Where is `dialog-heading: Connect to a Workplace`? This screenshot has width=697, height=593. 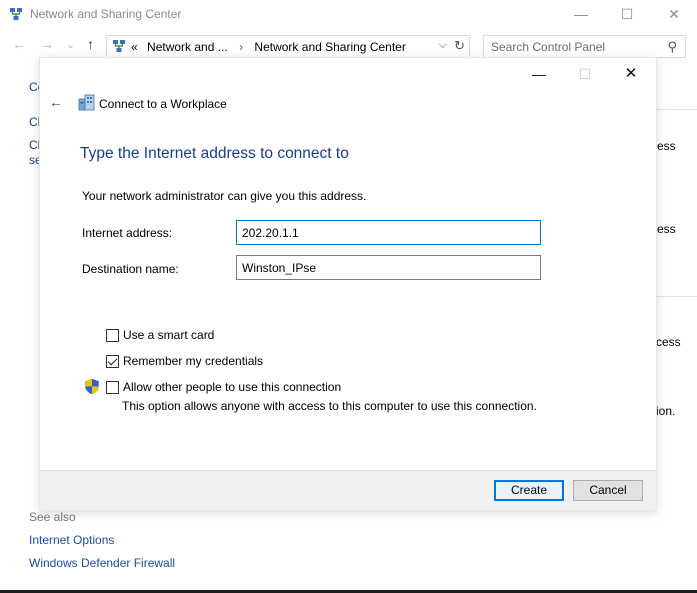 dialog-heading: Connect to a Workplace is located at coordinates (163, 104).